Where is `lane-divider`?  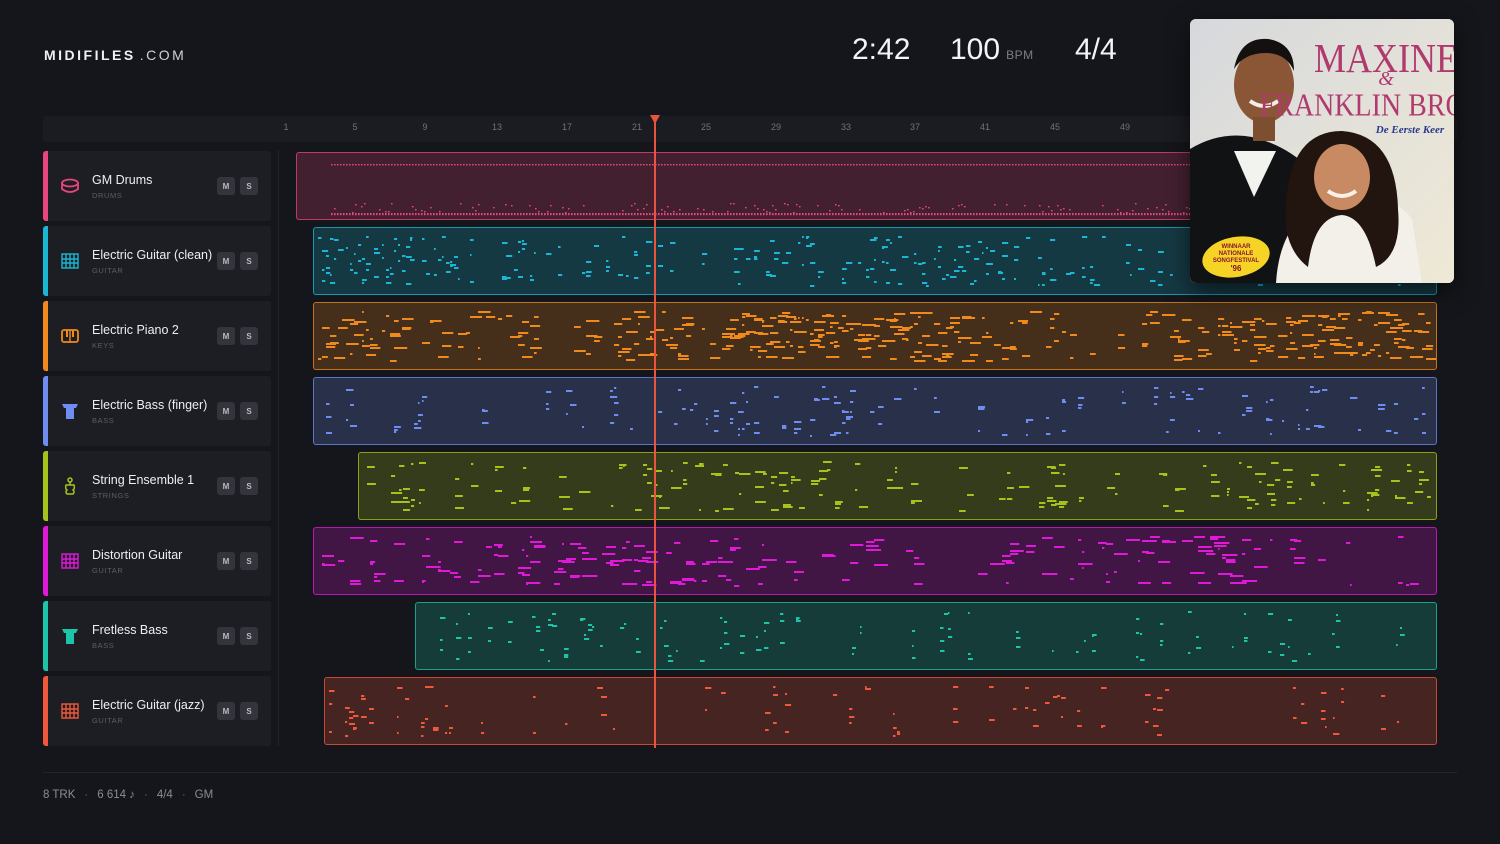
lane-divider is located at coordinates (278, 448).